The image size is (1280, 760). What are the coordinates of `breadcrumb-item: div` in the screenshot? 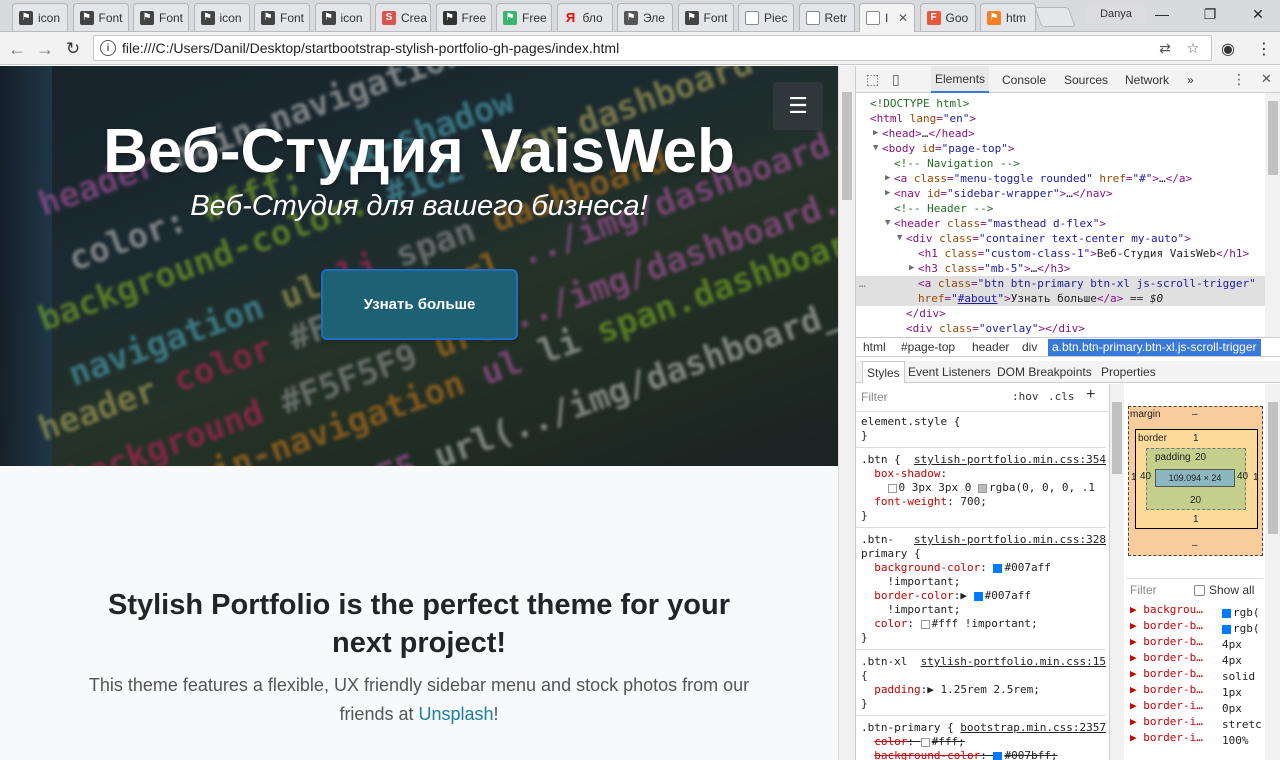 It's located at (1029, 347).